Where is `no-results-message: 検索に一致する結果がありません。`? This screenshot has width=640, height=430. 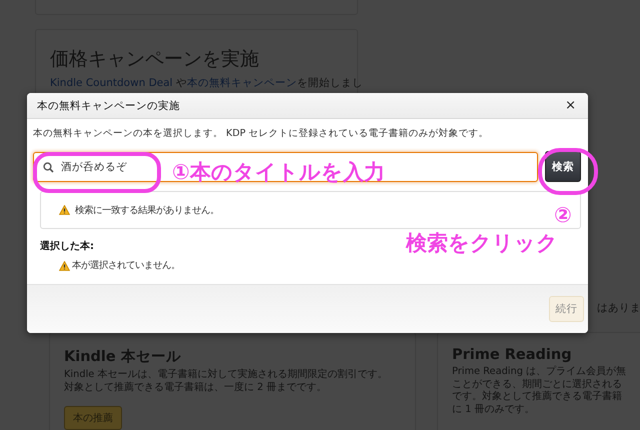
no-results-message: 検索に一致する結果がありません。 is located at coordinates (147, 210).